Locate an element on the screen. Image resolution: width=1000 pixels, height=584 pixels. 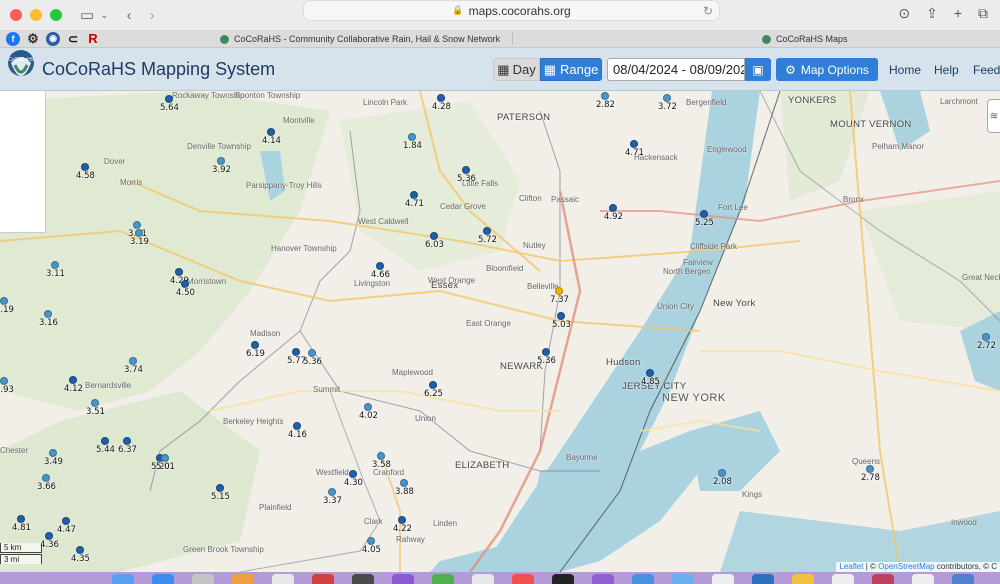
nav-home-link: Home is located at coordinates (905, 70).